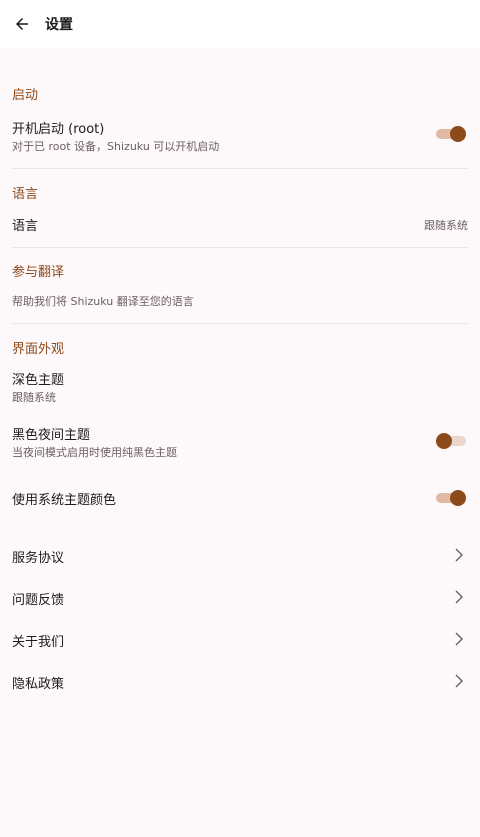  I want to click on language-title: 语言, so click(25, 226).